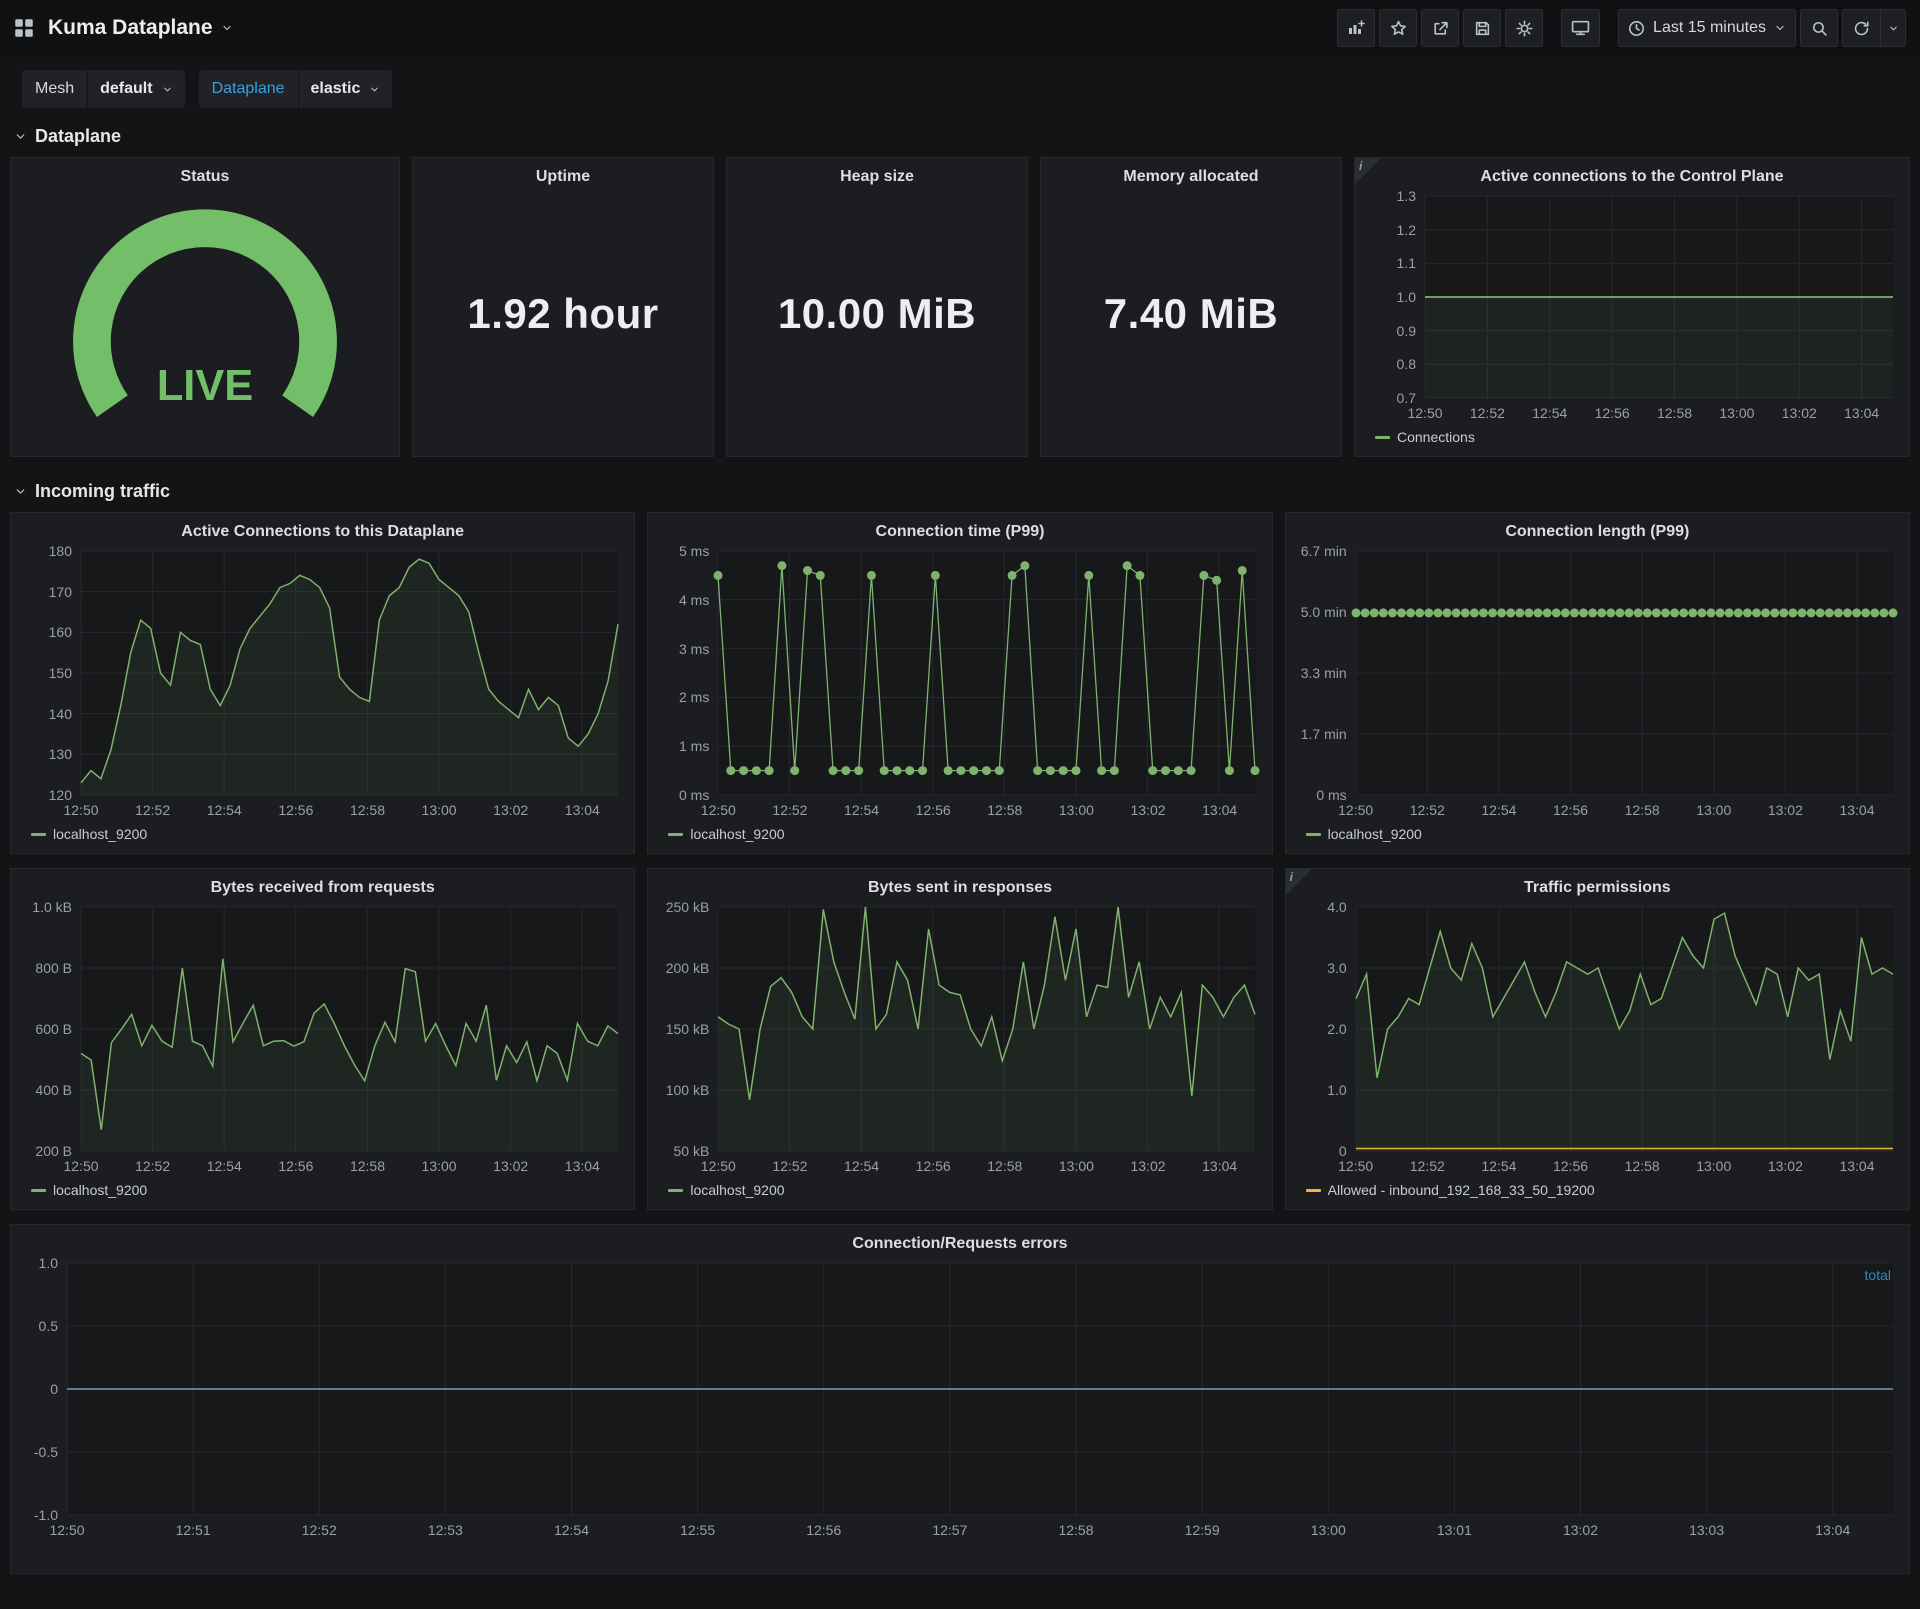 This screenshot has width=1920, height=1609. I want to click on status-gauge: LIVE, so click(205, 322).